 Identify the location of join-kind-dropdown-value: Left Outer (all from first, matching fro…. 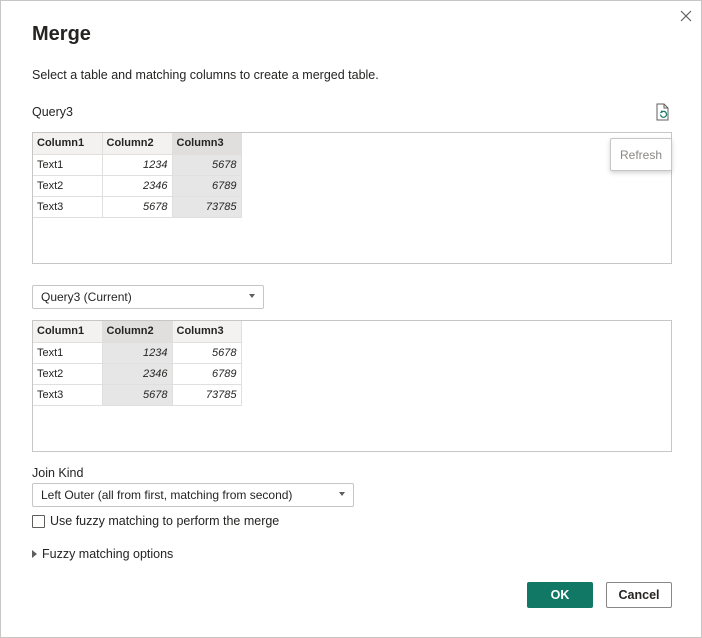
(167, 495).